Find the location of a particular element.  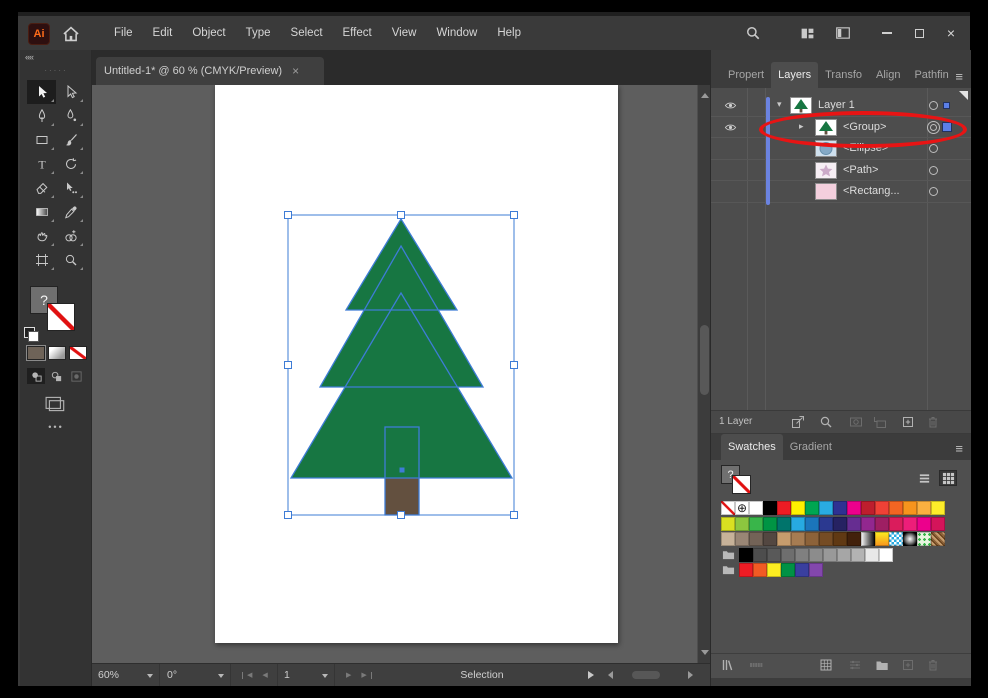

panel-menu-icon: ≡ is located at coordinates (959, 76).